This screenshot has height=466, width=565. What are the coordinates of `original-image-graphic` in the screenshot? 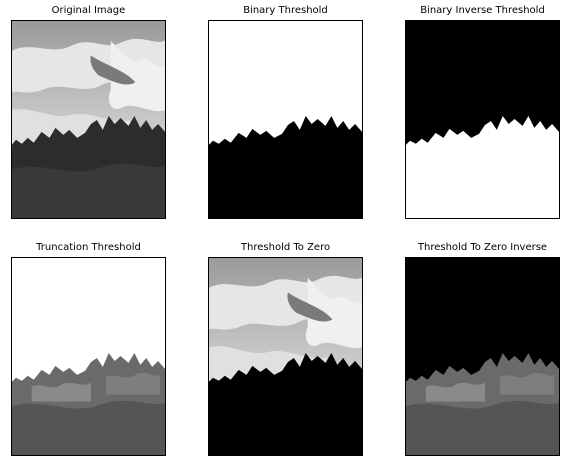 It's located at (88, 119).